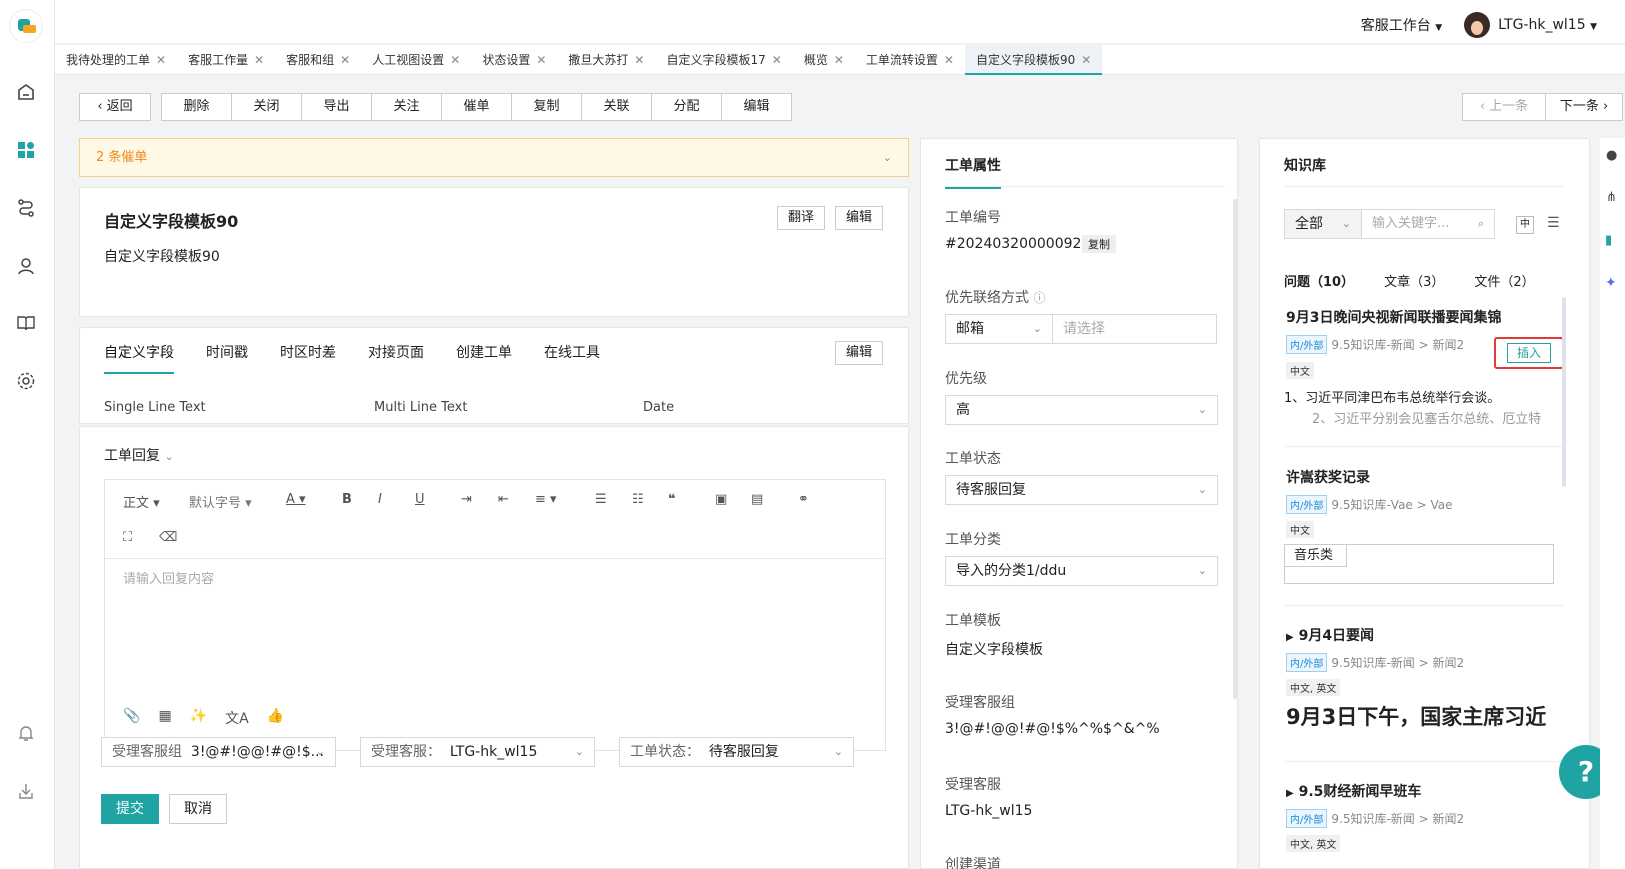  Describe the element at coordinates (546, 107) in the screenshot. I see `copy-button: 复制` at that location.